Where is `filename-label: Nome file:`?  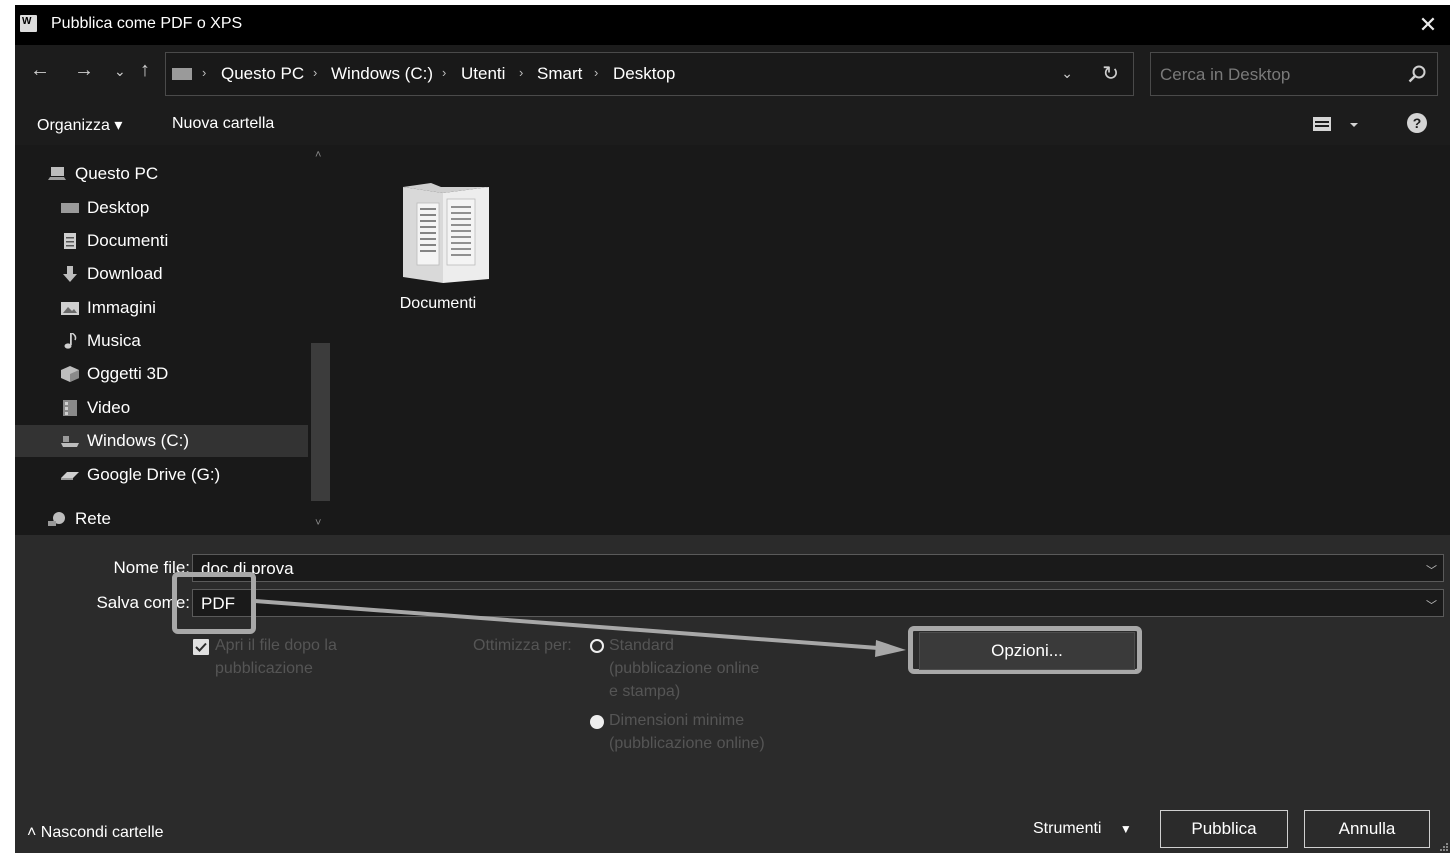 filename-label: Nome file: is located at coordinates (151, 567).